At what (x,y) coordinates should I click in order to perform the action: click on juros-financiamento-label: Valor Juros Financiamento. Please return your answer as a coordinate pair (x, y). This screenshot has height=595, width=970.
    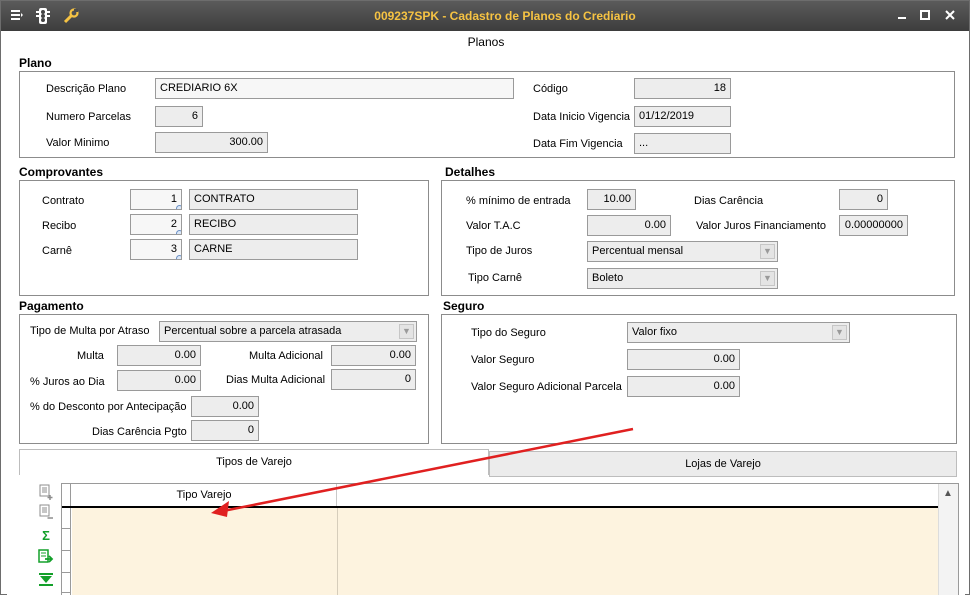
    Looking at the image, I should click on (761, 226).